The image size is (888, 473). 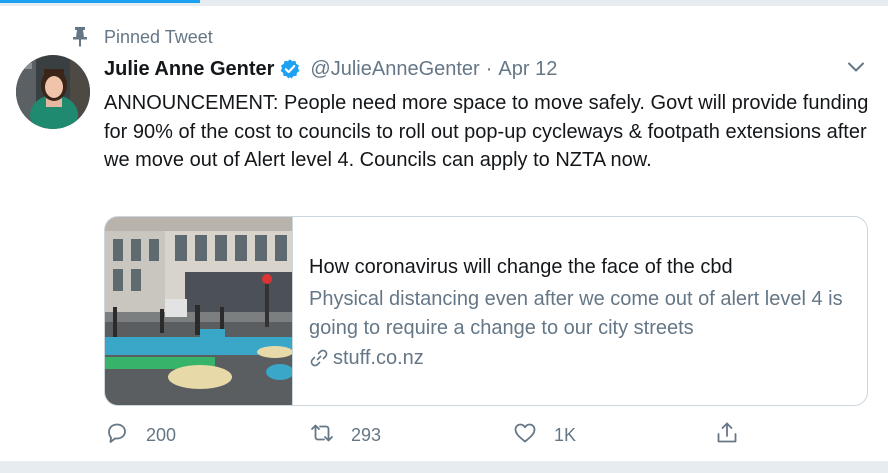 What do you see at coordinates (53, 92) in the screenshot?
I see `avatar` at bounding box center [53, 92].